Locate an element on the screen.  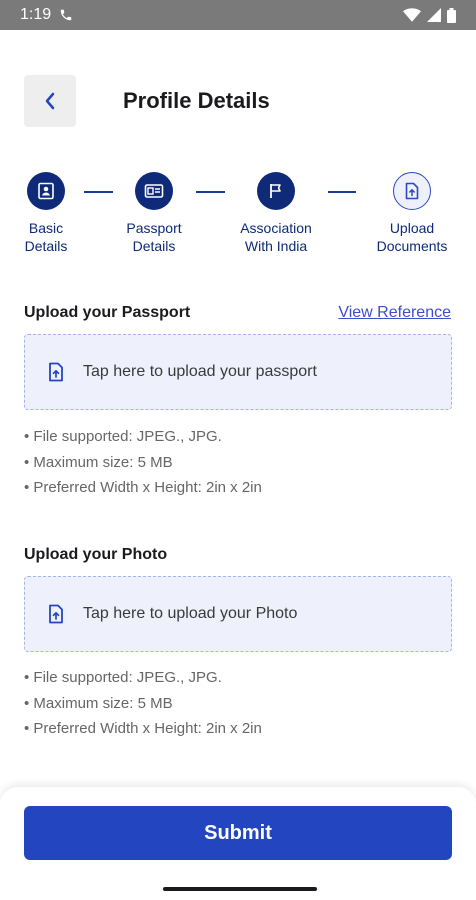
upload-photo-box: Tap here to upload your Photo is located at coordinates (238, 614).